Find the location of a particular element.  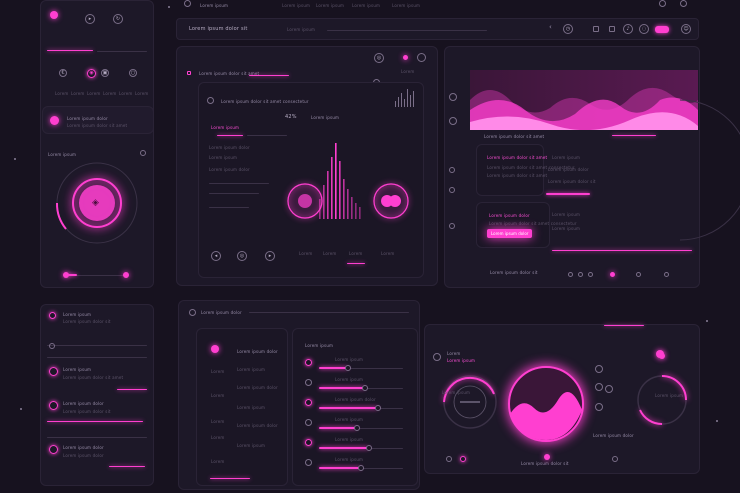

list-icon is located at coordinates (52, 315).